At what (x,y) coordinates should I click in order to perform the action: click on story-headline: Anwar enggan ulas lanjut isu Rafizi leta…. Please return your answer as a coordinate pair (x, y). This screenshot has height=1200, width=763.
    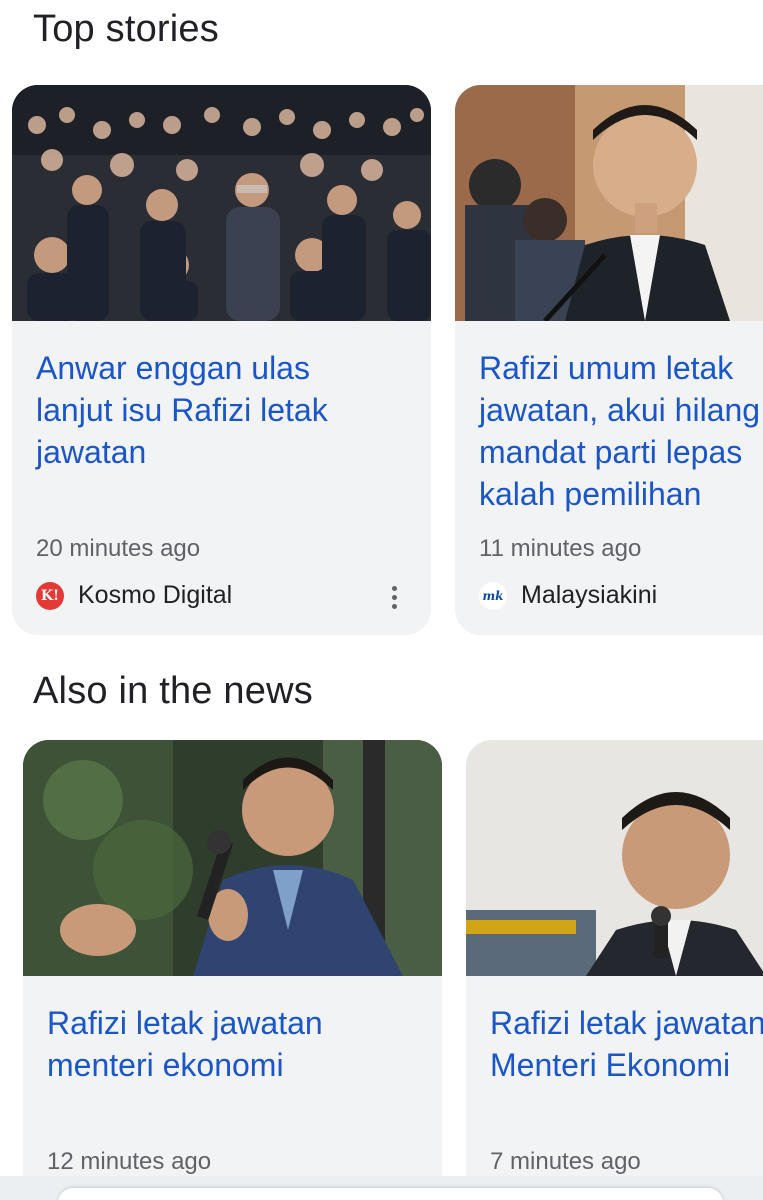
    Looking at the image, I should click on (182, 410).